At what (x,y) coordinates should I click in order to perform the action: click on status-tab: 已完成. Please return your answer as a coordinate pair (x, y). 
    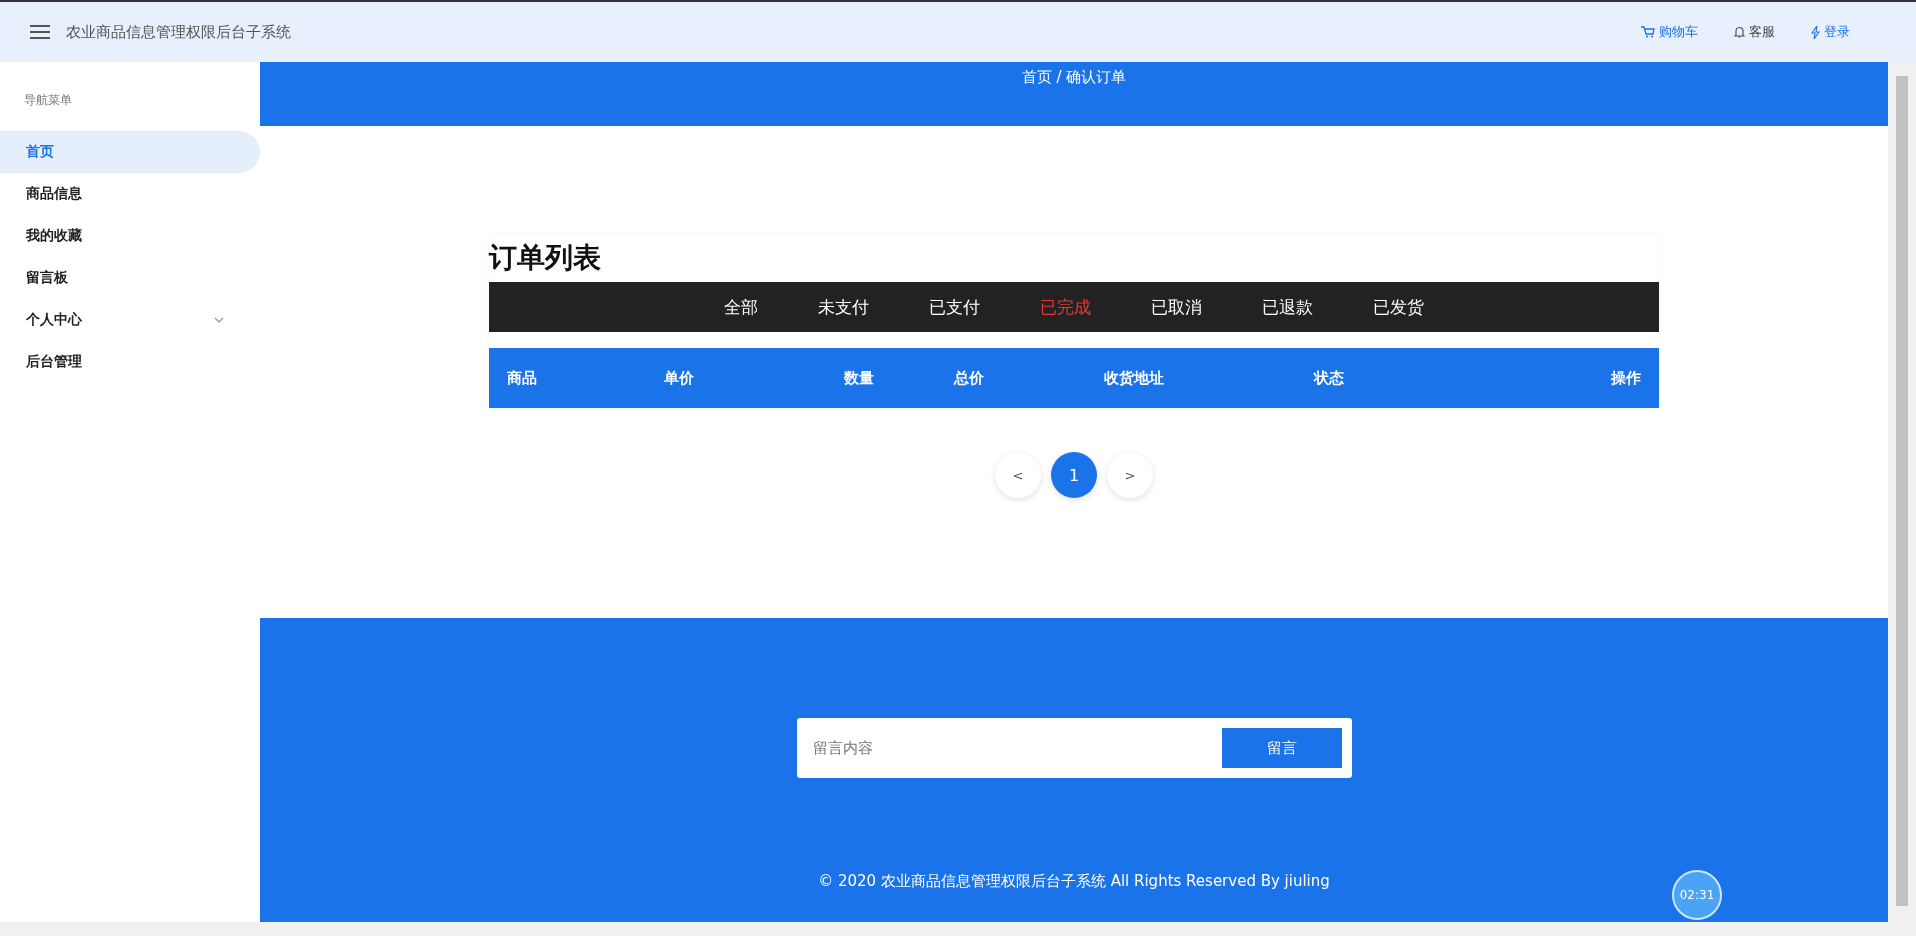
    Looking at the image, I should click on (1065, 307).